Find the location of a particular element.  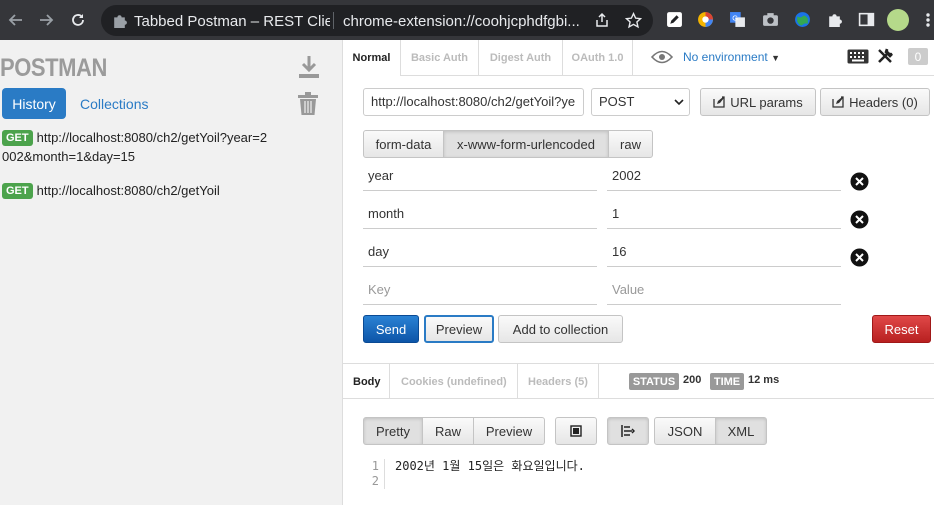

preview-button: Preview is located at coordinates (459, 329).